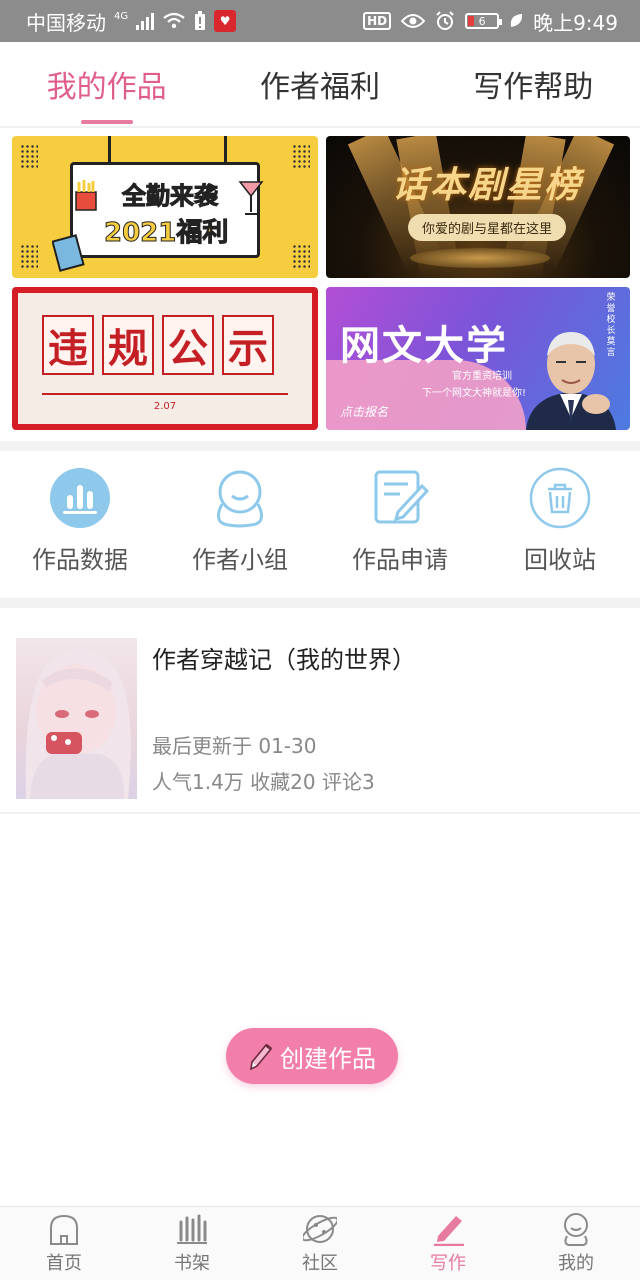 Image resolution: width=640 pixels, height=1280 pixels. What do you see at coordinates (445, 20) in the screenshot?
I see `alarm-icon` at bounding box center [445, 20].